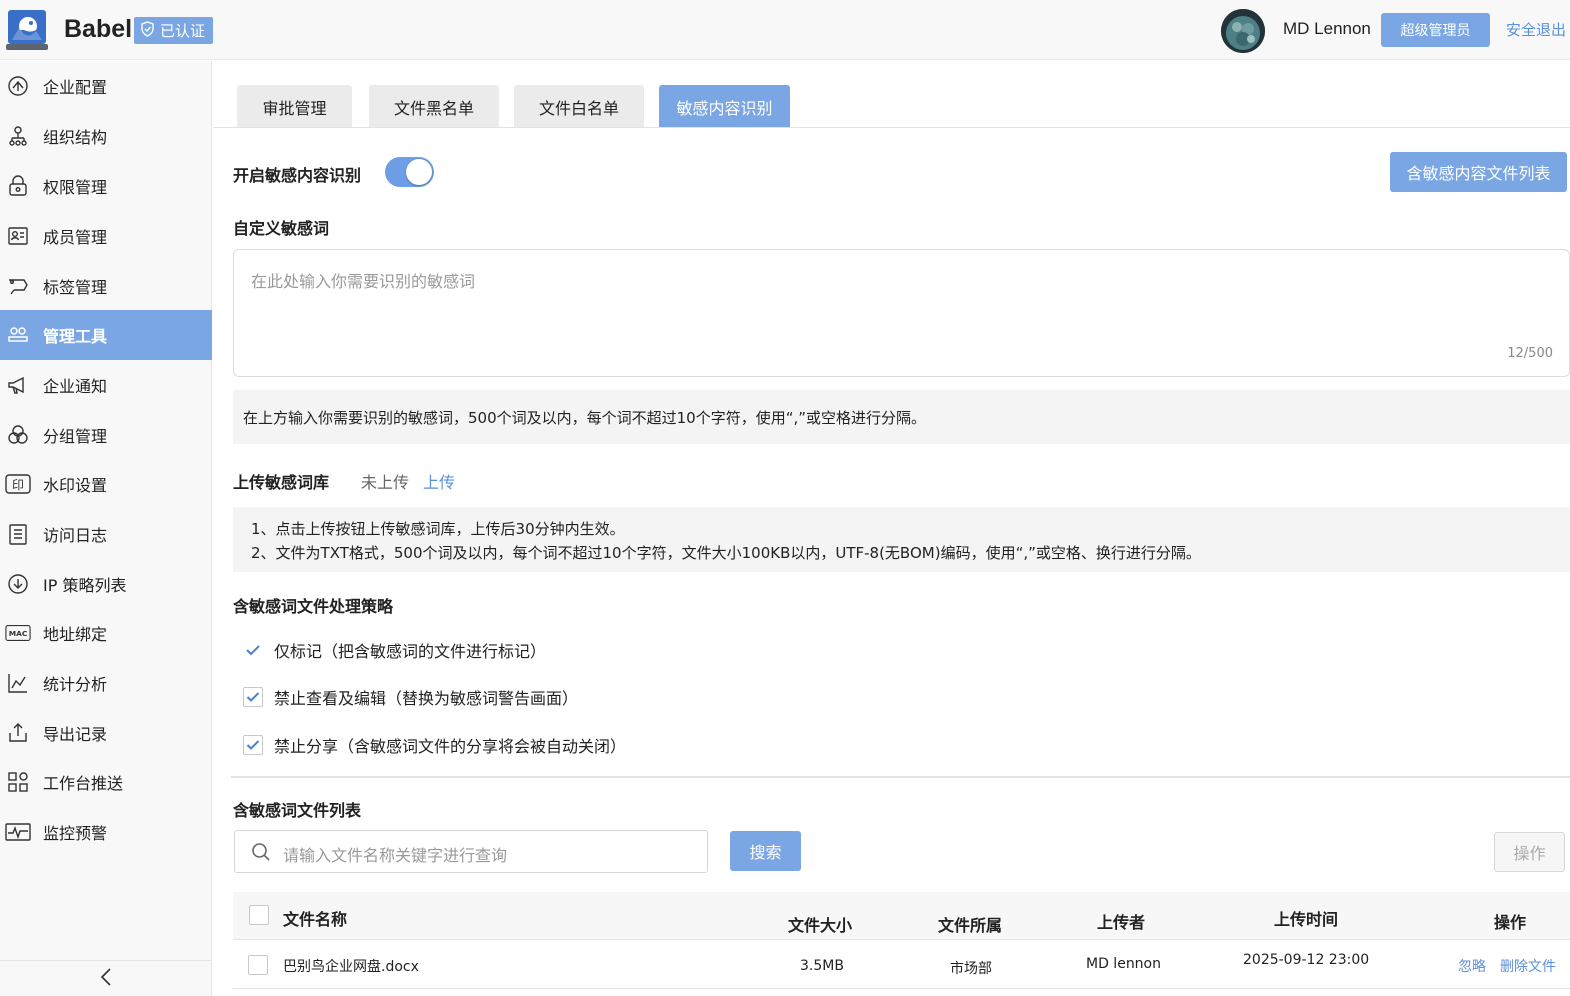  Describe the element at coordinates (1528, 966) in the screenshot. I see `delete-file-link: 删除文件` at that location.